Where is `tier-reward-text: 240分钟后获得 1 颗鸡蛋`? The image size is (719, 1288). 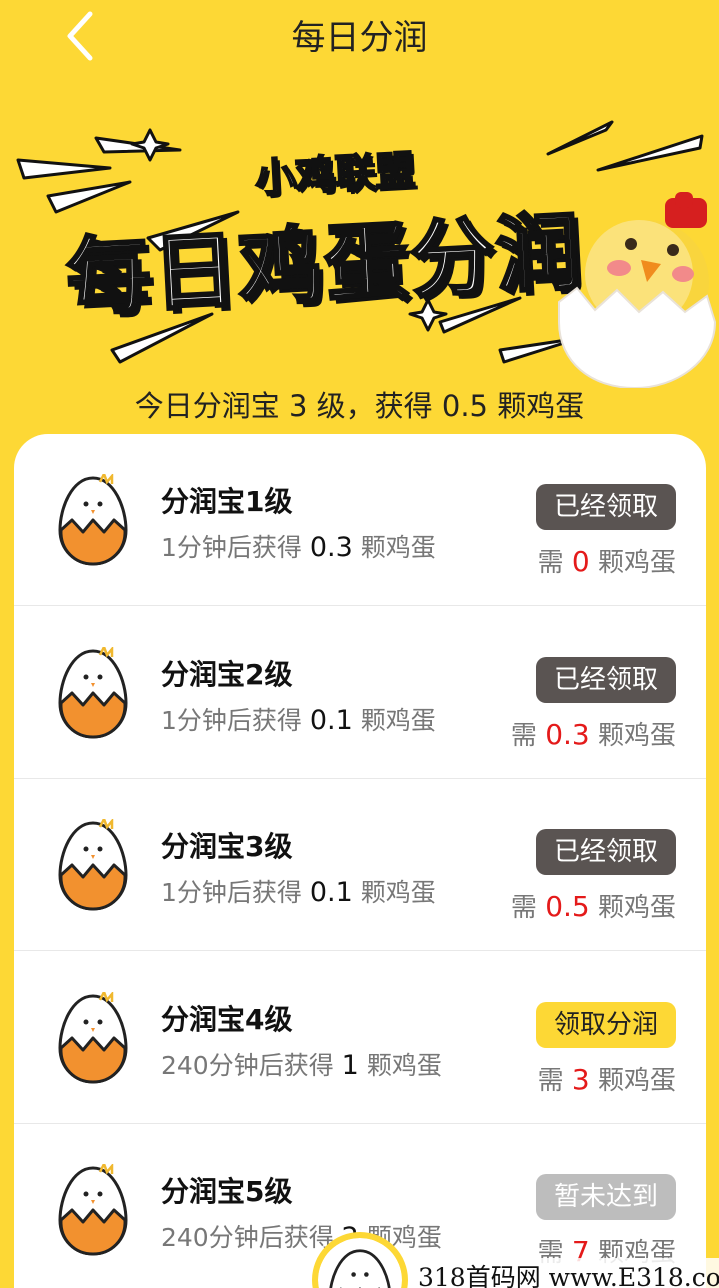
tier-reward-text: 240分钟后获得 1 颗鸡蛋 is located at coordinates (301, 1065).